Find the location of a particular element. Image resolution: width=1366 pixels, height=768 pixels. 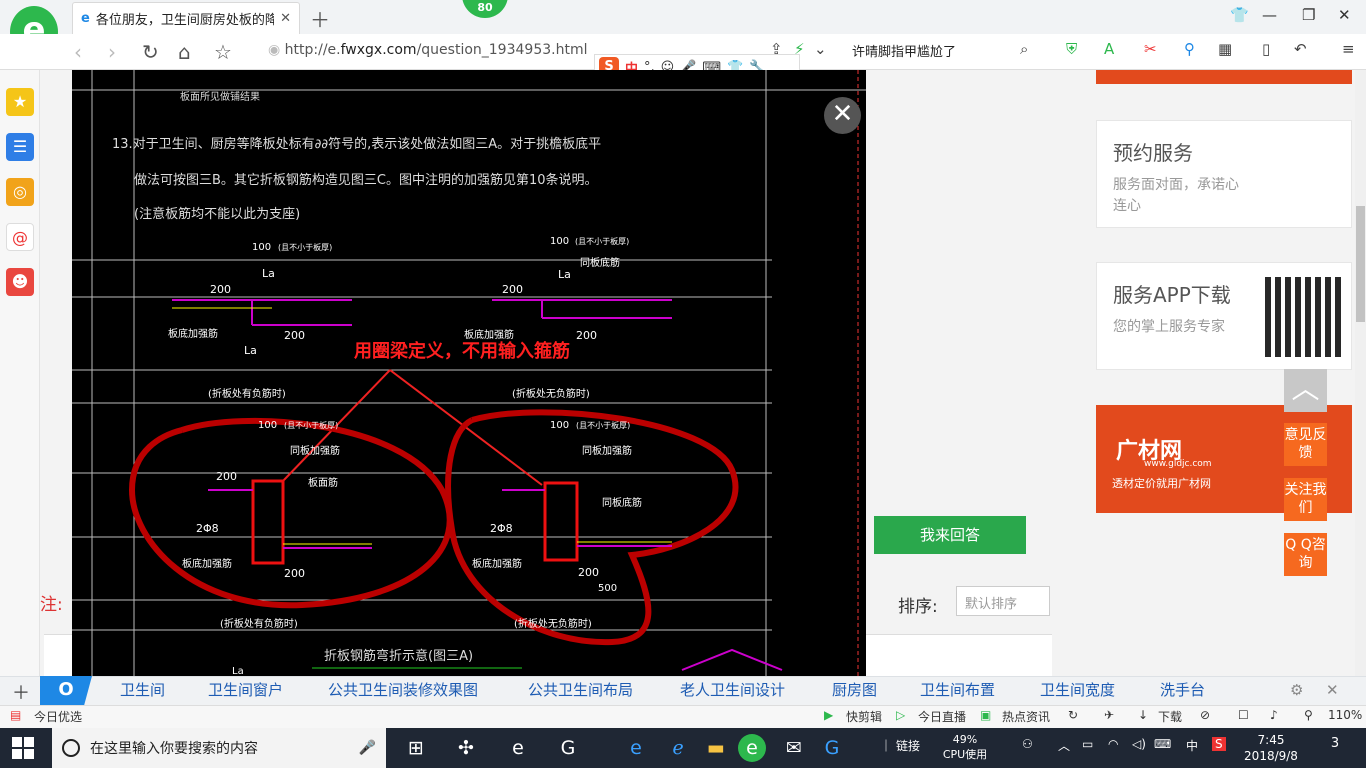

la-a: La is located at coordinates (268, 273).